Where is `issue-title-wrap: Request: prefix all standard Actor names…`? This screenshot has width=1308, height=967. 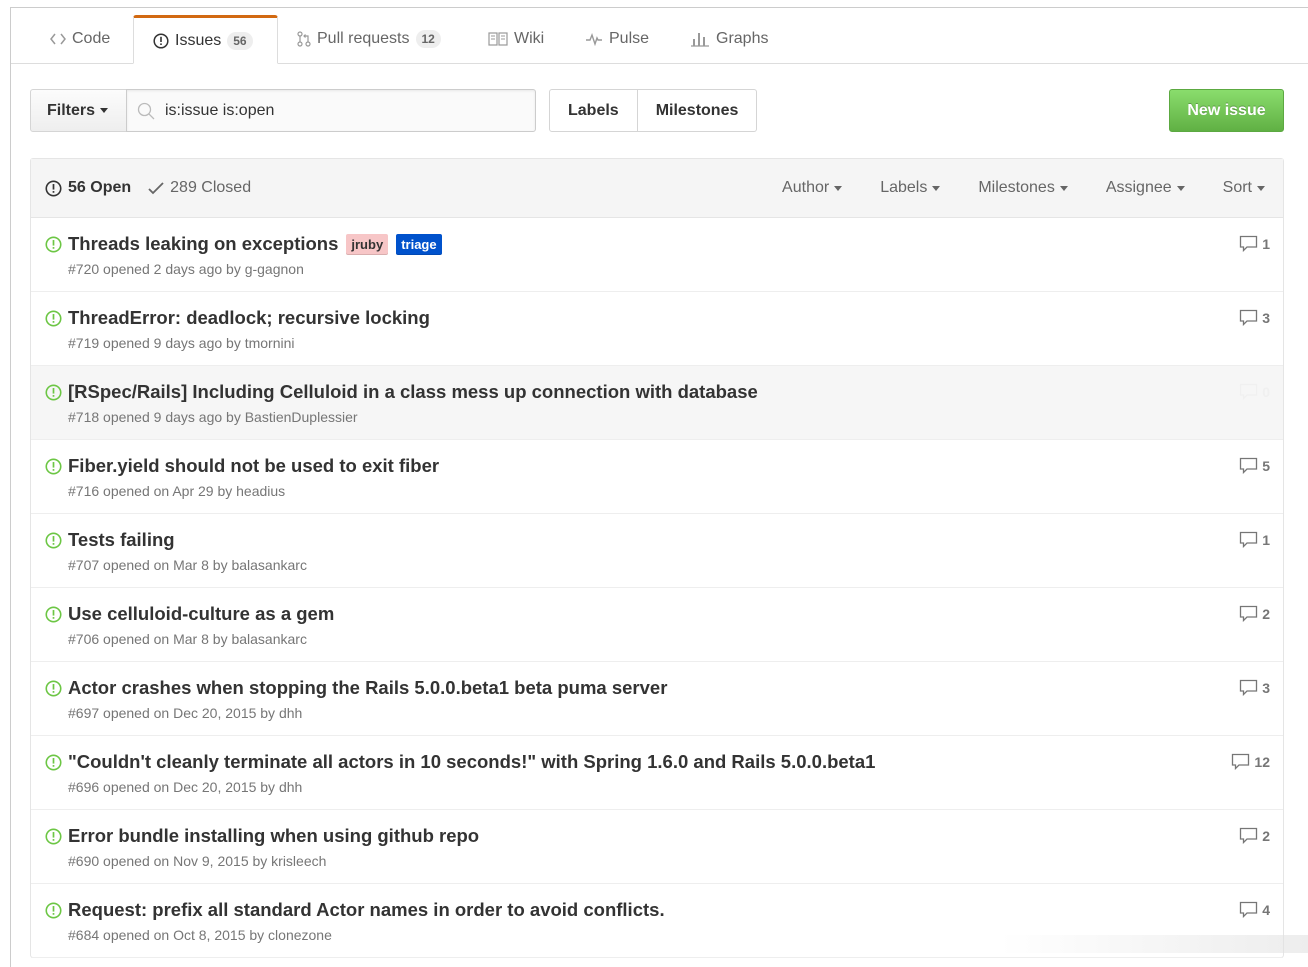 issue-title-wrap: Request: prefix all standard Actor names… is located at coordinates (366, 910).